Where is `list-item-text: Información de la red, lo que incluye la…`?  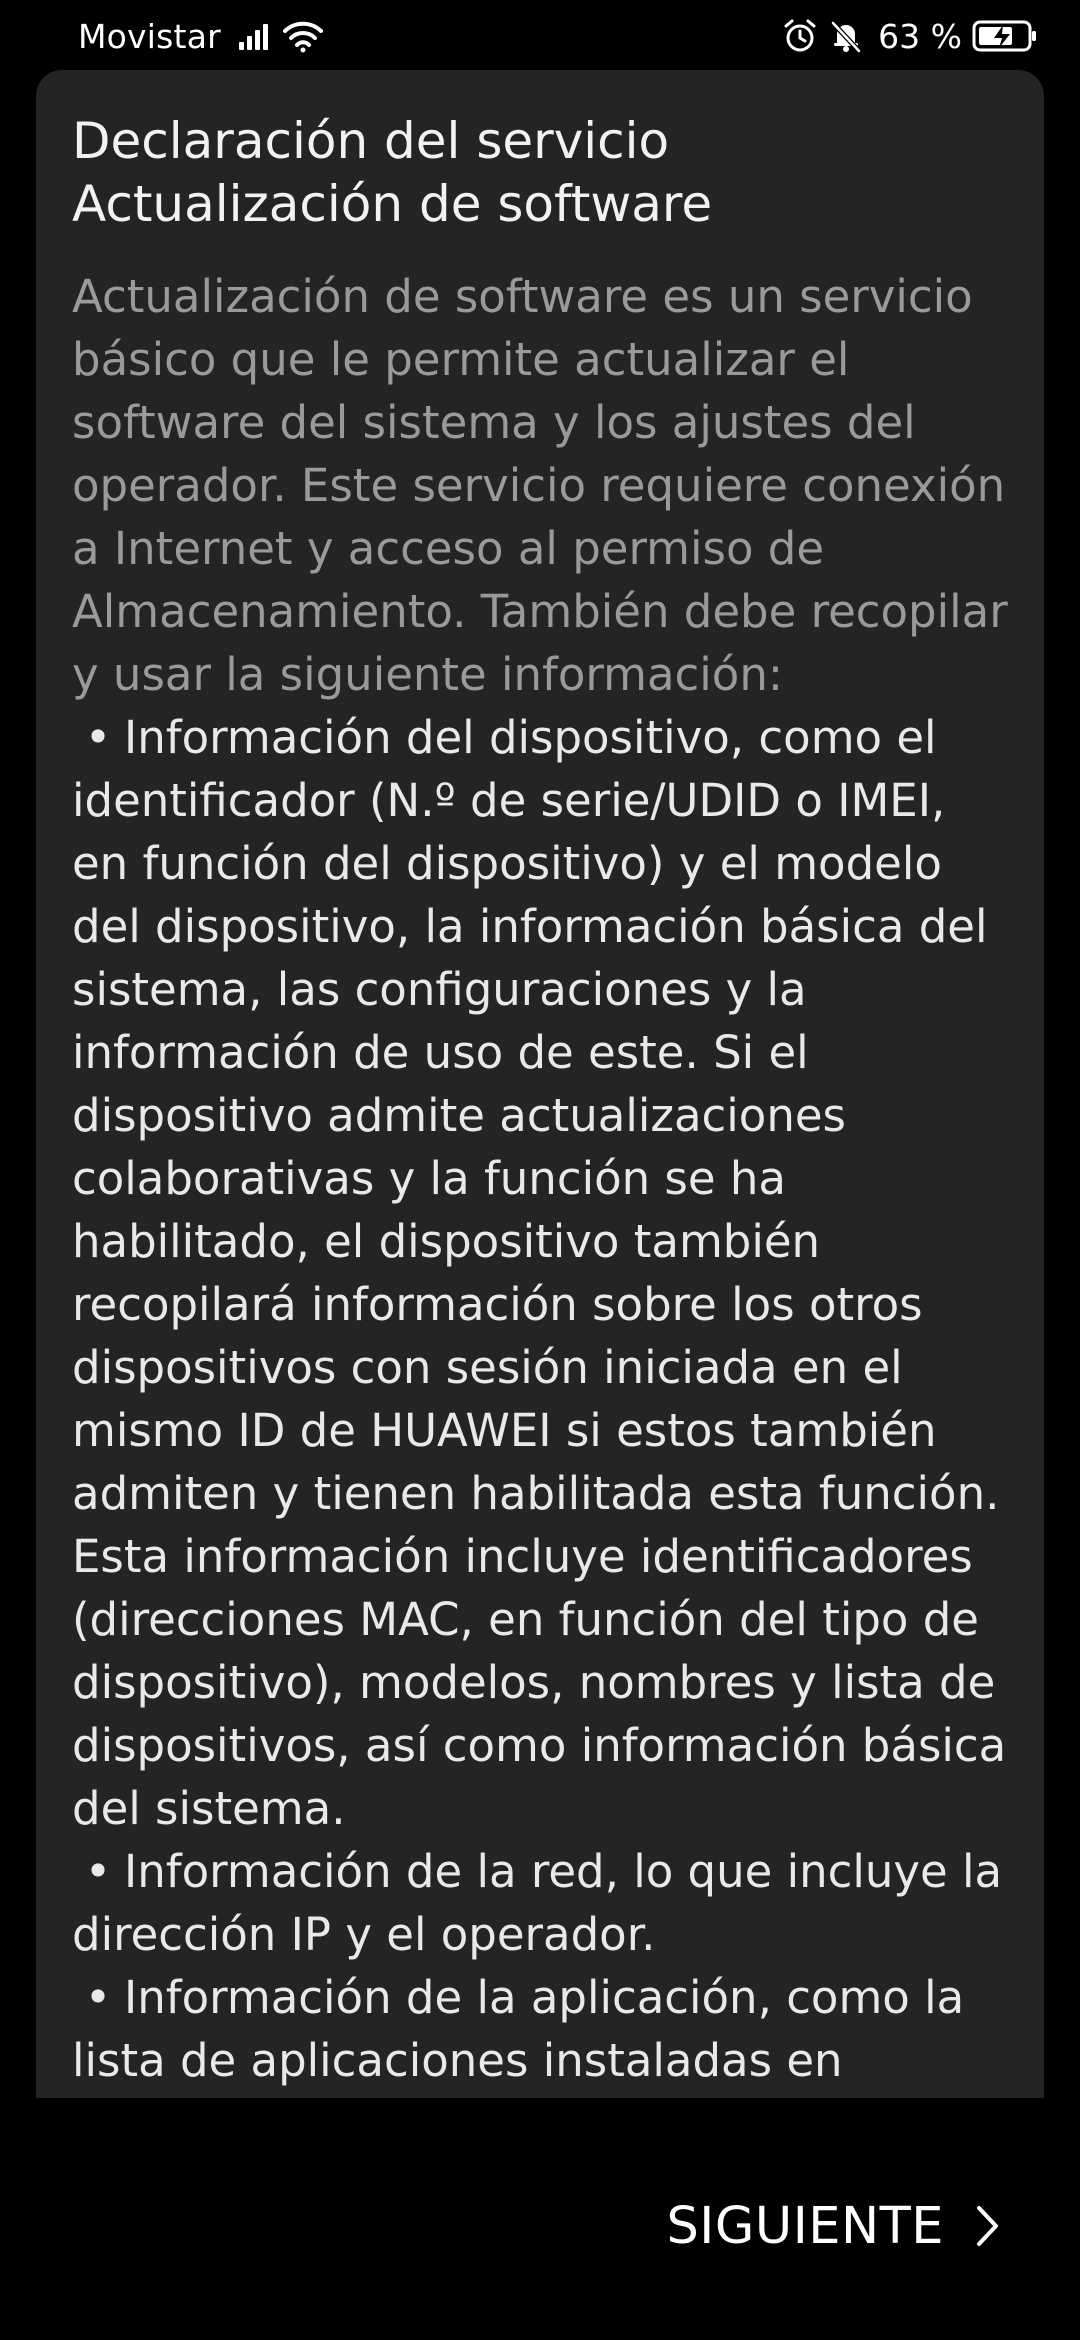
list-item-text: Información de la red, lo que incluye la… is located at coordinates (537, 1903).